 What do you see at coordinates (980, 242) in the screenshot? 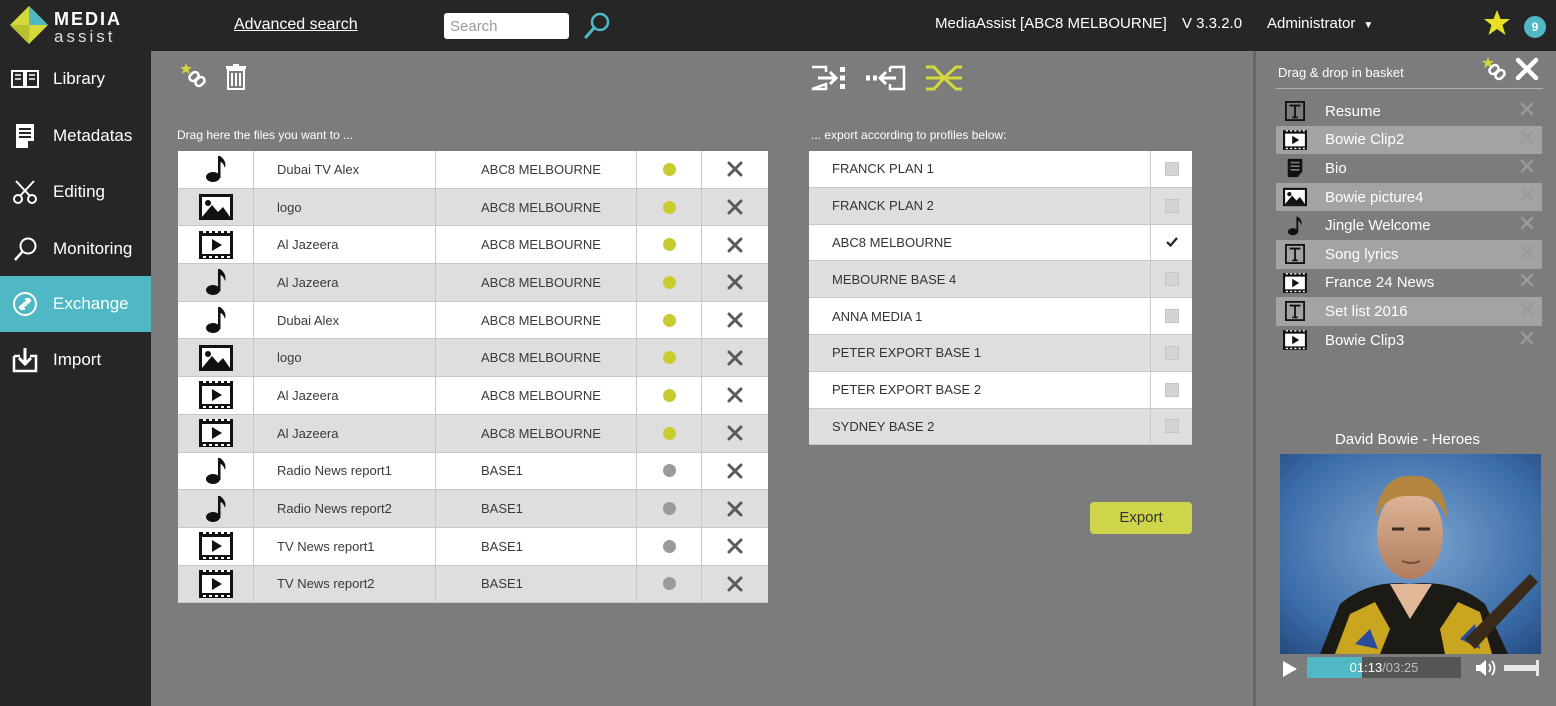
I see `profile-name: ABC8 MELBOURNE` at bounding box center [980, 242].